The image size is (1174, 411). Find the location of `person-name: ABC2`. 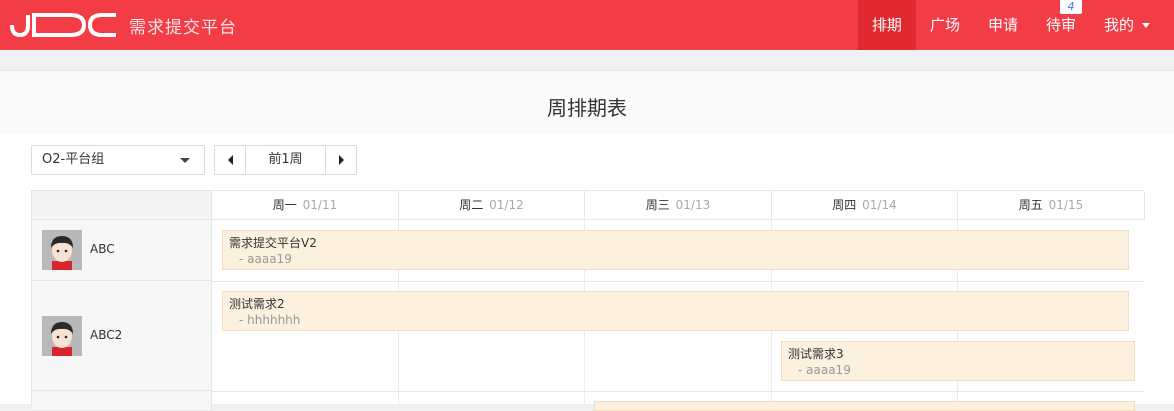

person-name: ABC2 is located at coordinates (106, 335).